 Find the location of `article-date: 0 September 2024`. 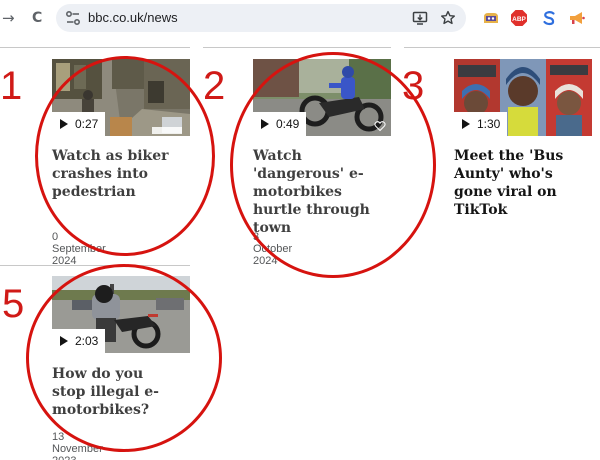

article-date: 0 September 2024 is located at coordinates (79, 249).